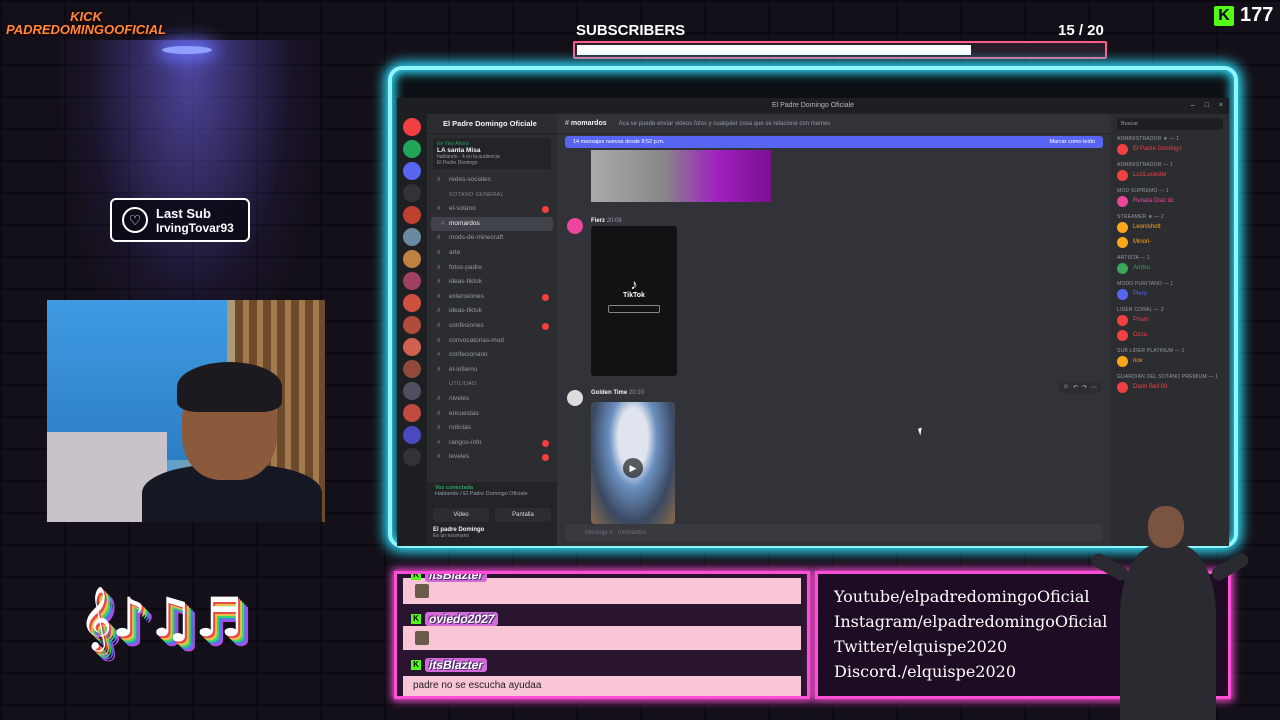 The width and height of the screenshot is (1280, 720). What do you see at coordinates (1170, 335) in the screenshot?
I see `member-item: Ozca` at bounding box center [1170, 335].